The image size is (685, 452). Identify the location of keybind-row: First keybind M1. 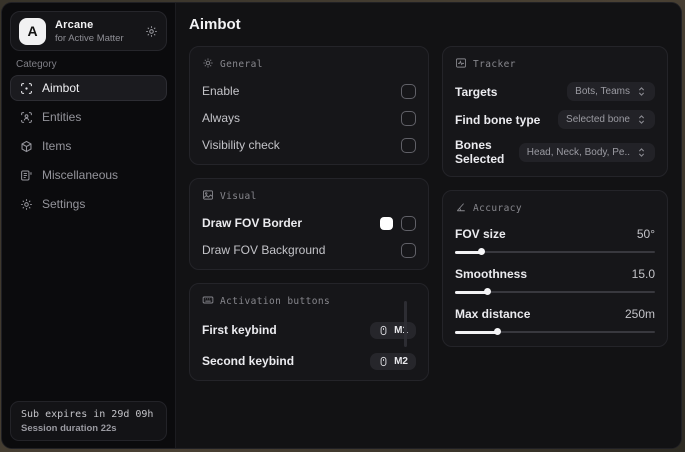
(309, 330).